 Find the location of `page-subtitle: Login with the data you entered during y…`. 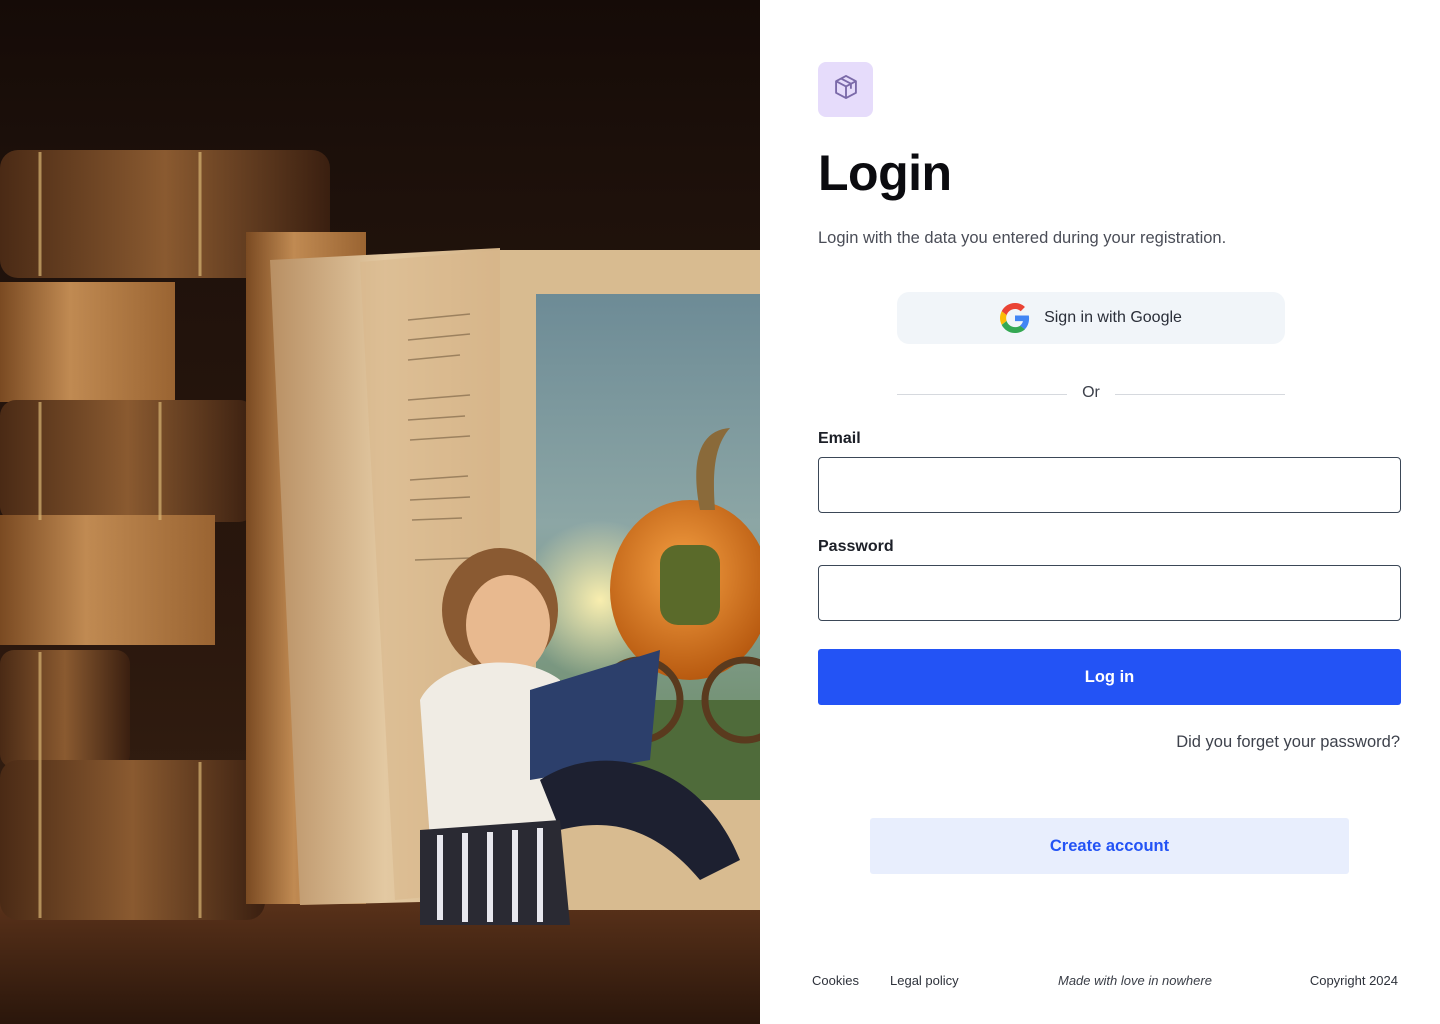

page-subtitle: Login with the data you entered during y… is located at coordinates (1022, 238).